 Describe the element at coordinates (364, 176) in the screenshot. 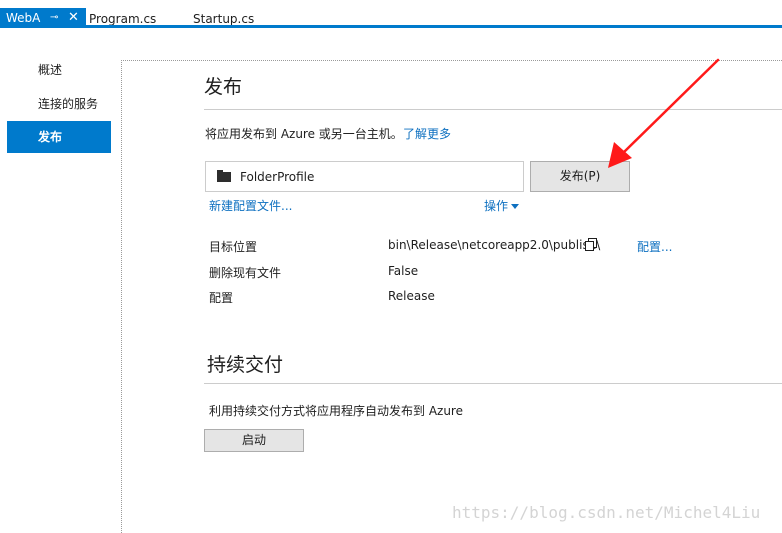

I see `profile-selector: FolderProfile` at that location.